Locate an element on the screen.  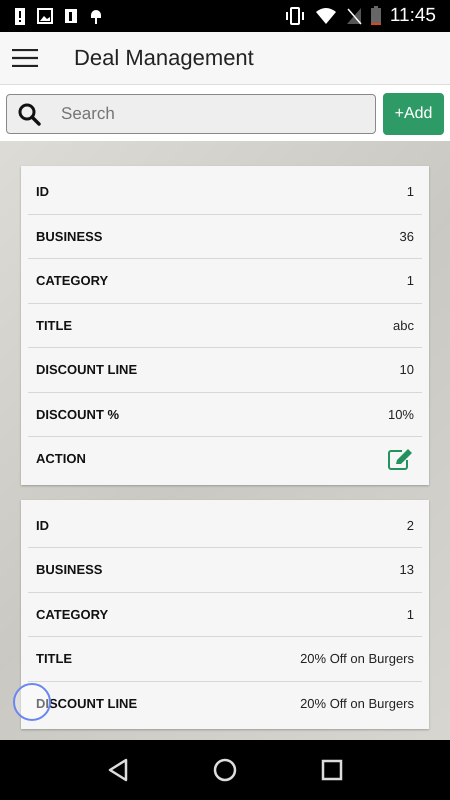
field-label: ACTION is located at coordinates (61, 458).